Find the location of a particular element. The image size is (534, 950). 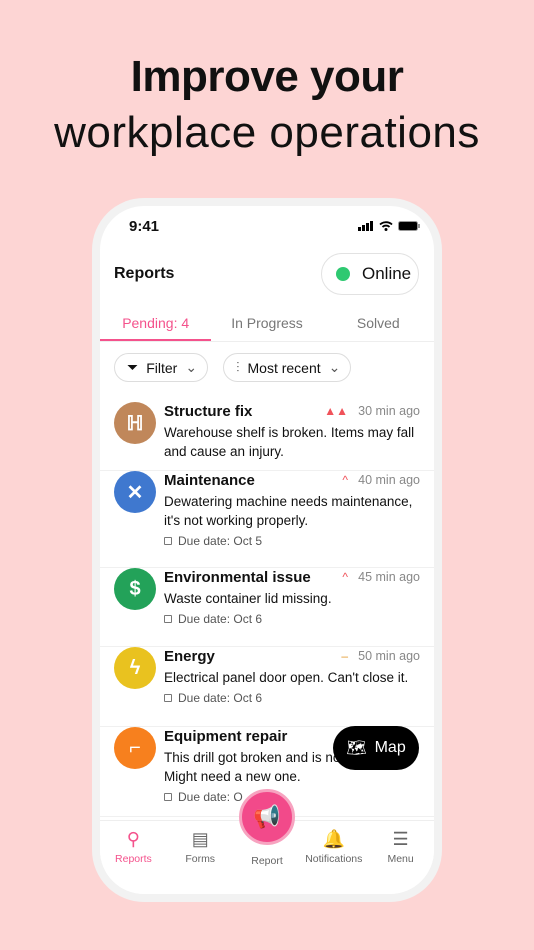

online-dot-icon is located at coordinates (343, 274).